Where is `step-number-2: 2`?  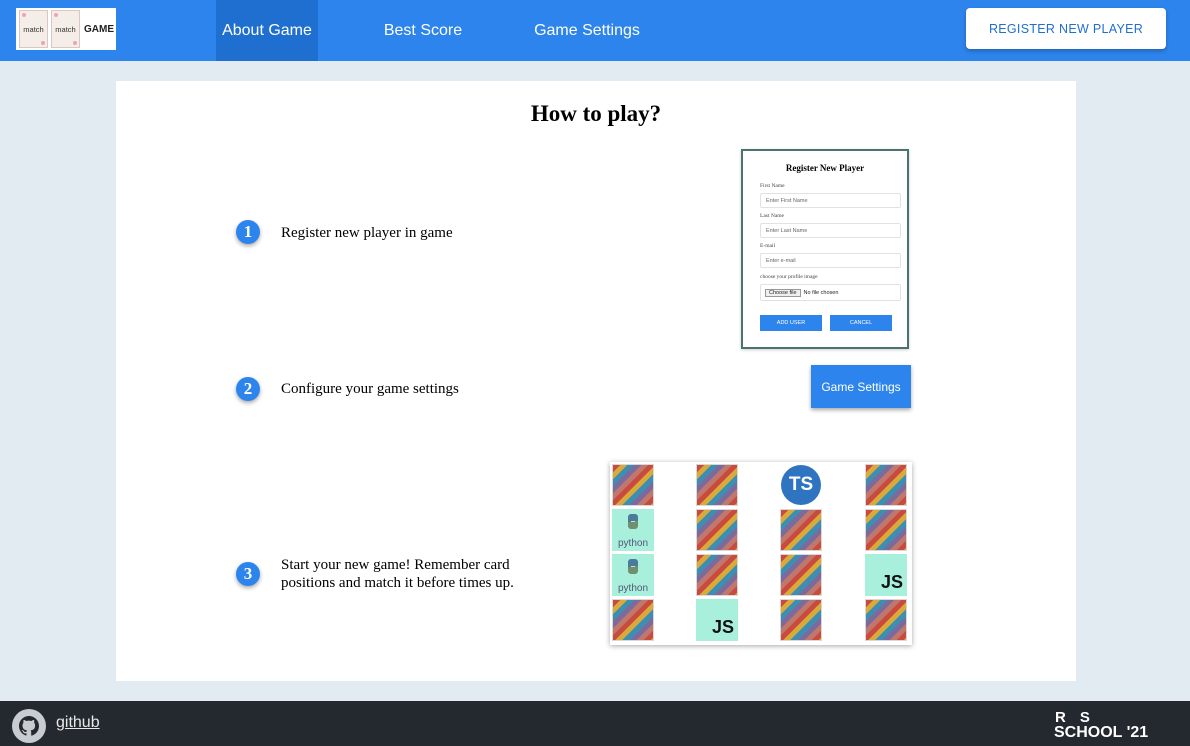 step-number-2: 2 is located at coordinates (248, 389).